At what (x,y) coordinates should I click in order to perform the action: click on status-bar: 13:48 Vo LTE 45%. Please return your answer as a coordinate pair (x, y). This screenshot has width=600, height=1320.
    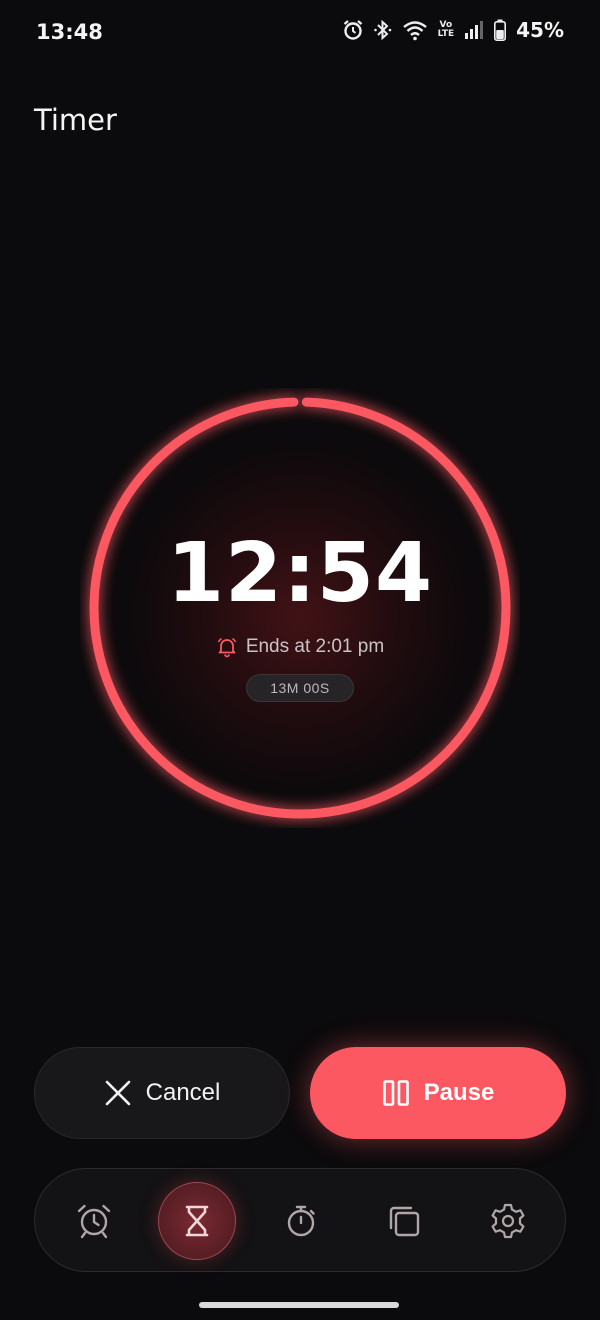
    Looking at the image, I should click on (300, 33).